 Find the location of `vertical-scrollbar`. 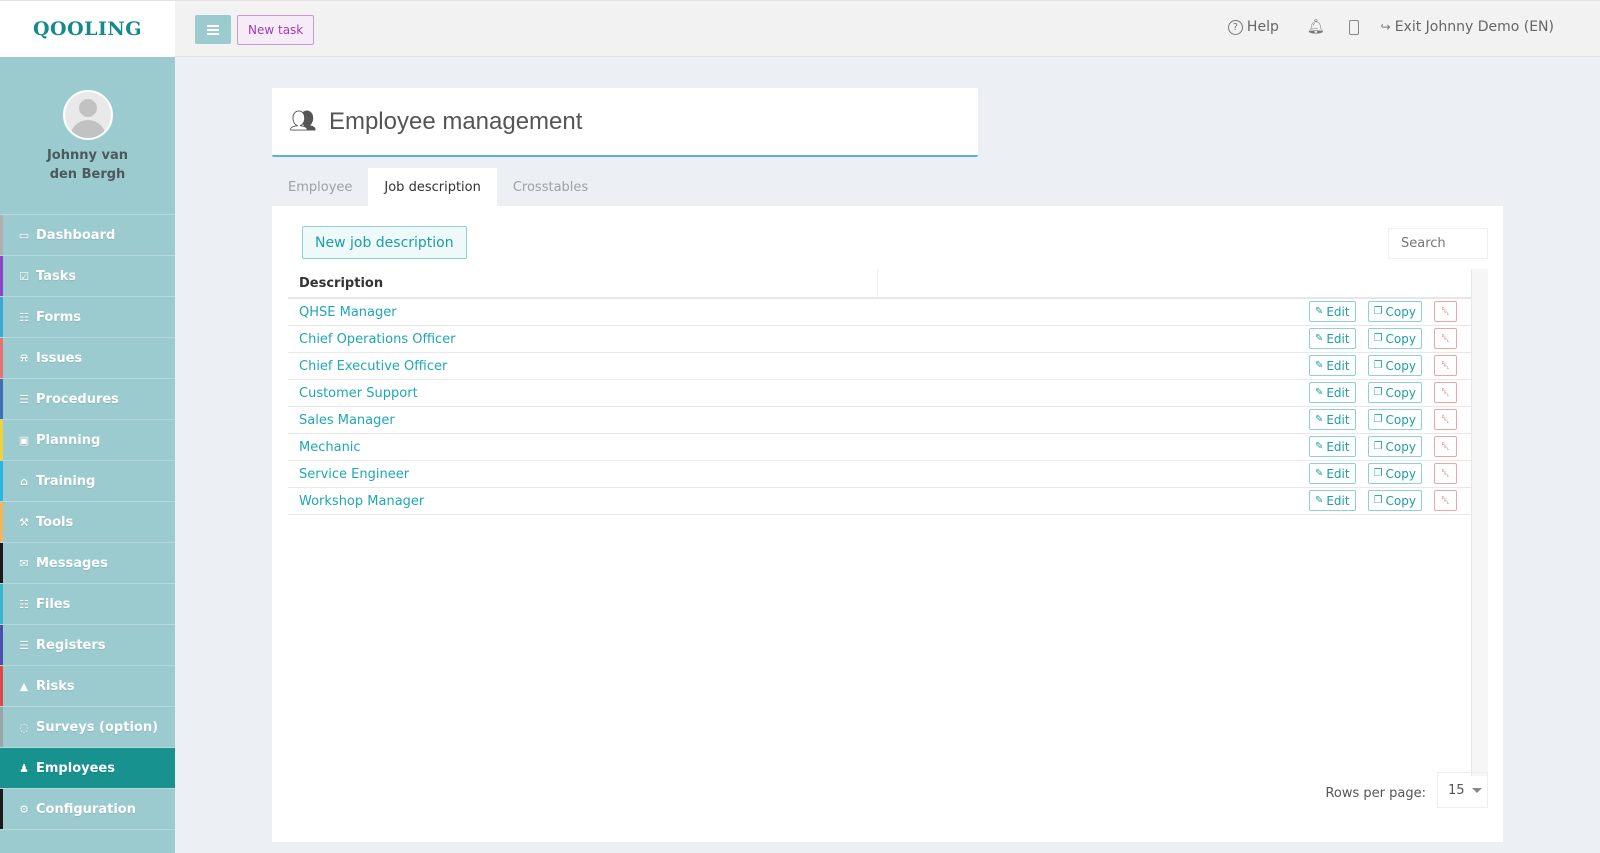

vertical-scrollbar is located at coordinates (1479, 522).